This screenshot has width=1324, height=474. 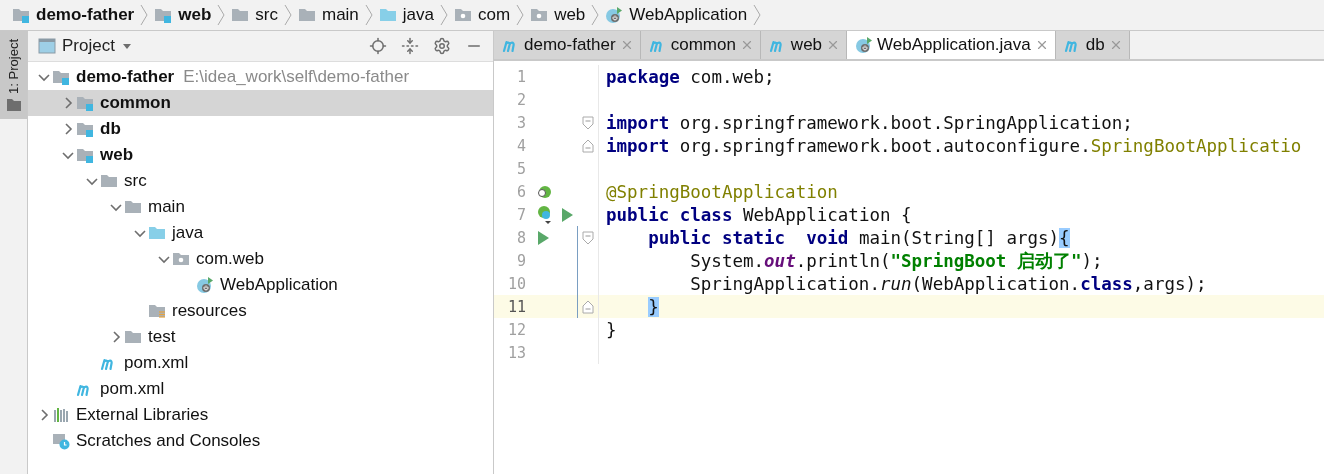 What do you see at coordinates (406, 15) in the screenshot?
I see `breadcrumb-item: java` at bounding box center [406, 15].